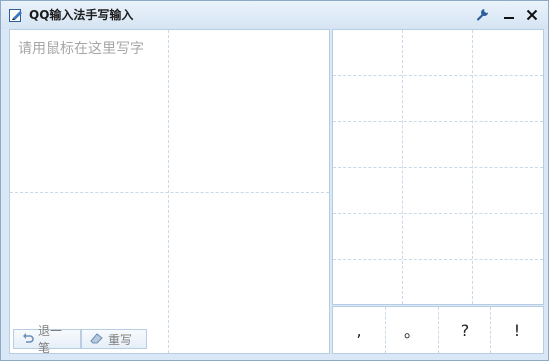  I want to click on window-title: QQ输入法手写输入, so click(81, 15).